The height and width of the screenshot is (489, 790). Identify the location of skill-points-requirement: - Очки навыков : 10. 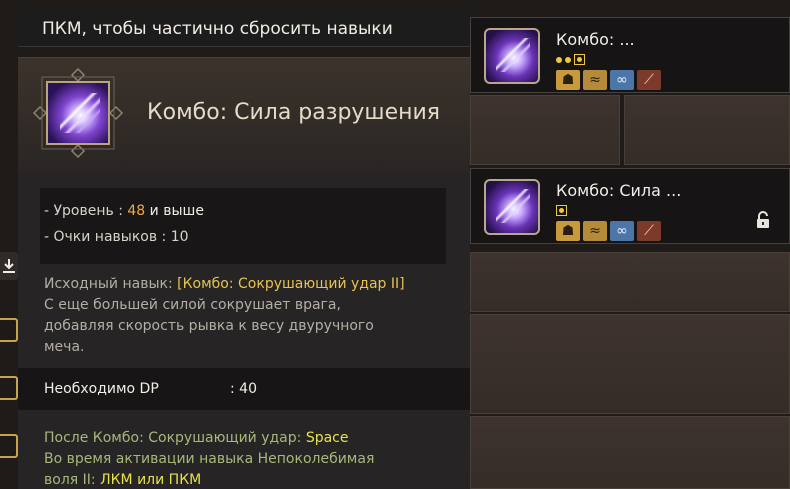
(116, 237).